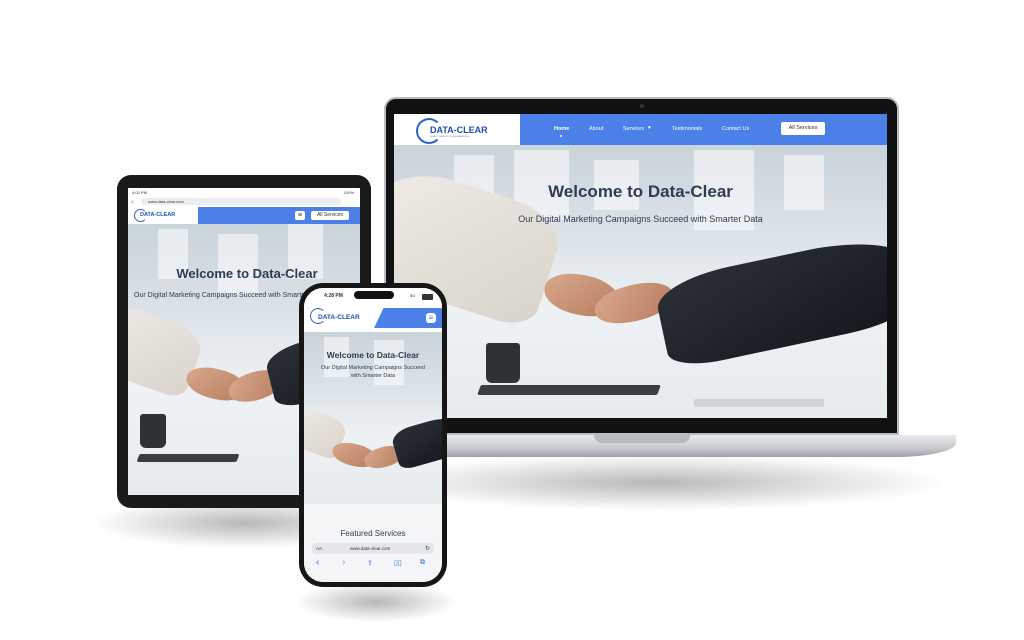  Describe the element at coordinates (244, 192) in the screenshot. I see `tablet-status-bar: 4:02 PM 100%` at that location.